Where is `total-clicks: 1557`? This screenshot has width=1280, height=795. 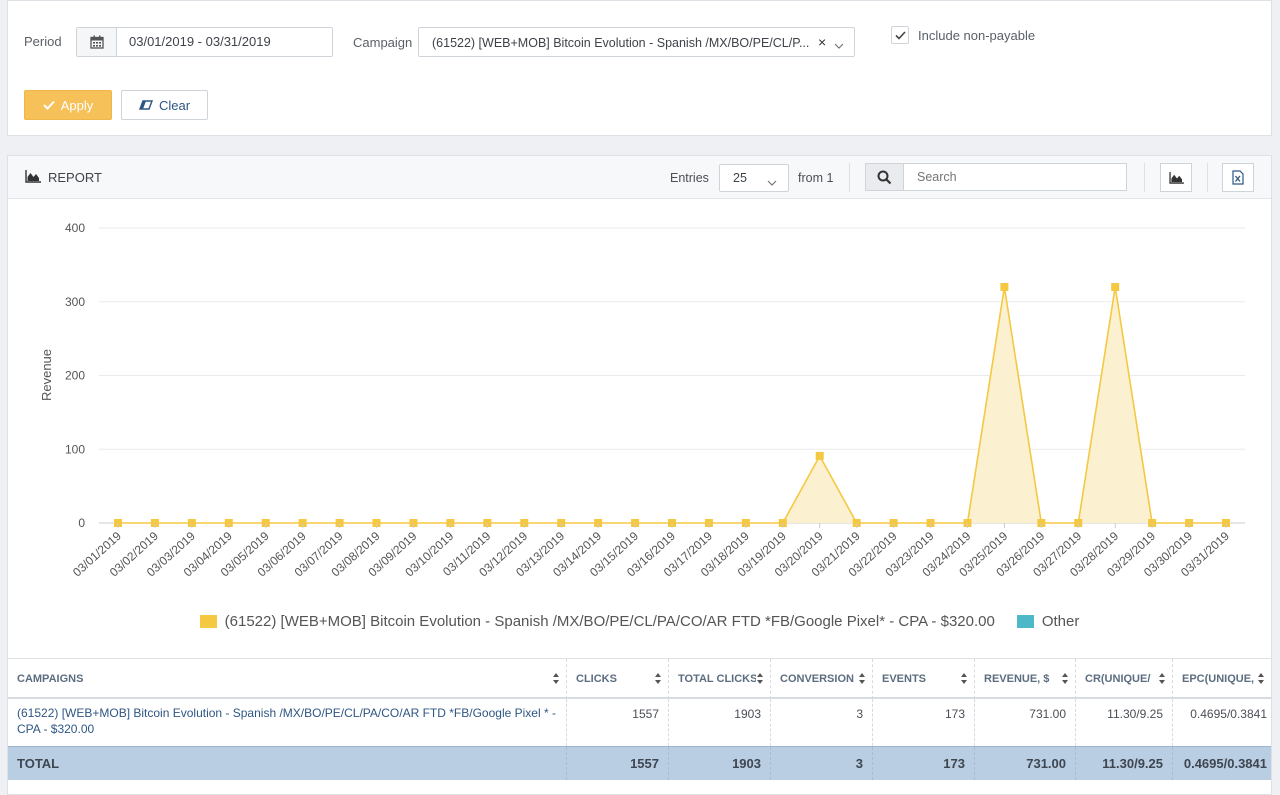
total-clicks: 1557 is located at coordinates (618, 763).